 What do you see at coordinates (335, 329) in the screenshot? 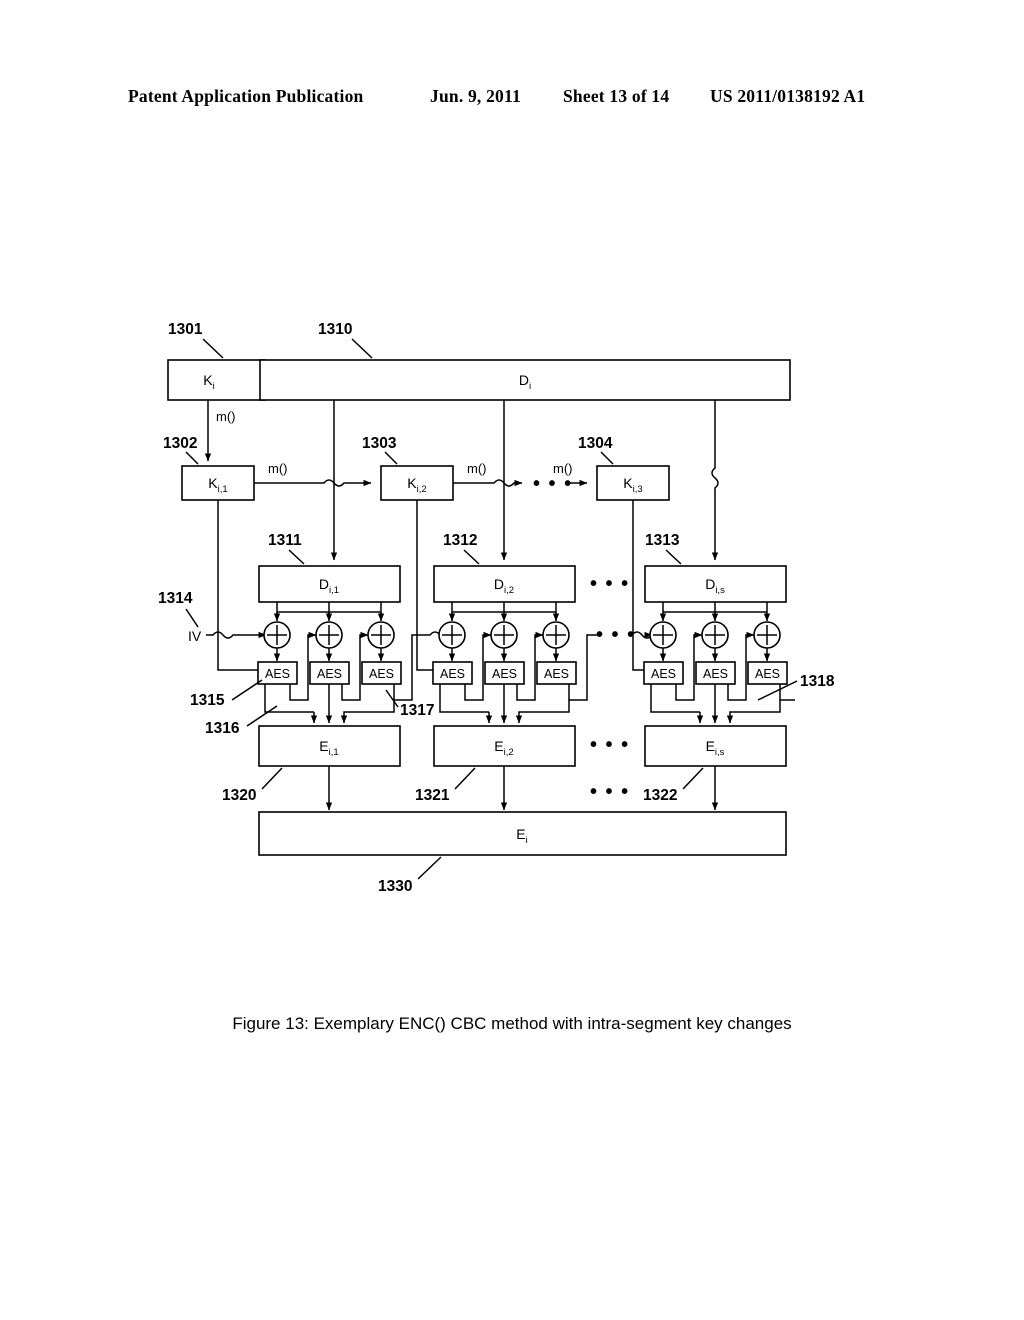
I see `svg-text: 1310` at bounding box center [335, 329].